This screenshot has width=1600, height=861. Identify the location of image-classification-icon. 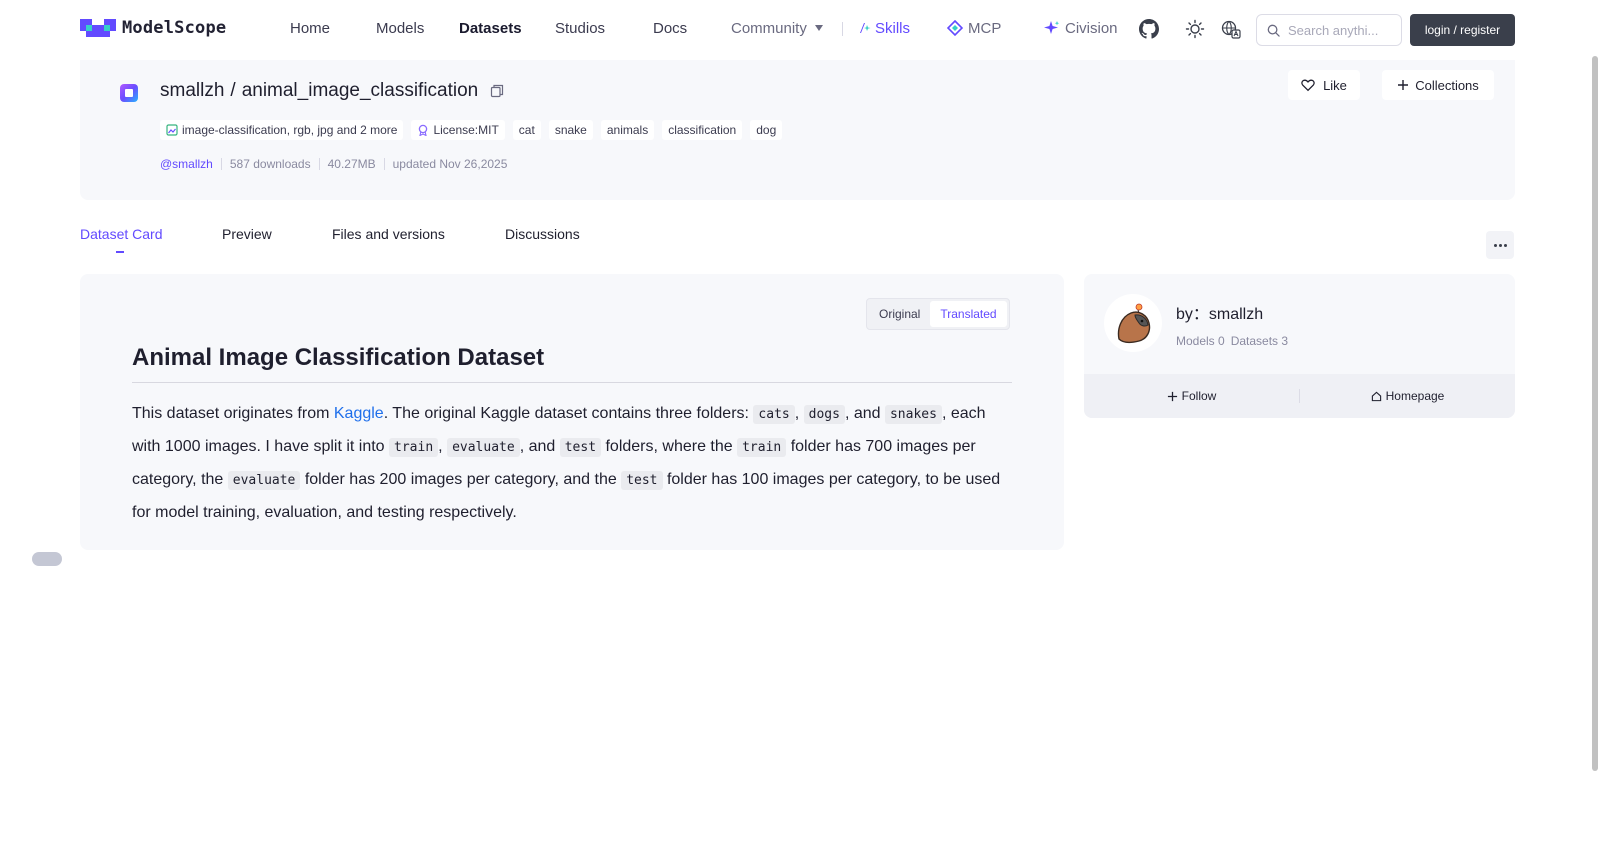
(172, 130).